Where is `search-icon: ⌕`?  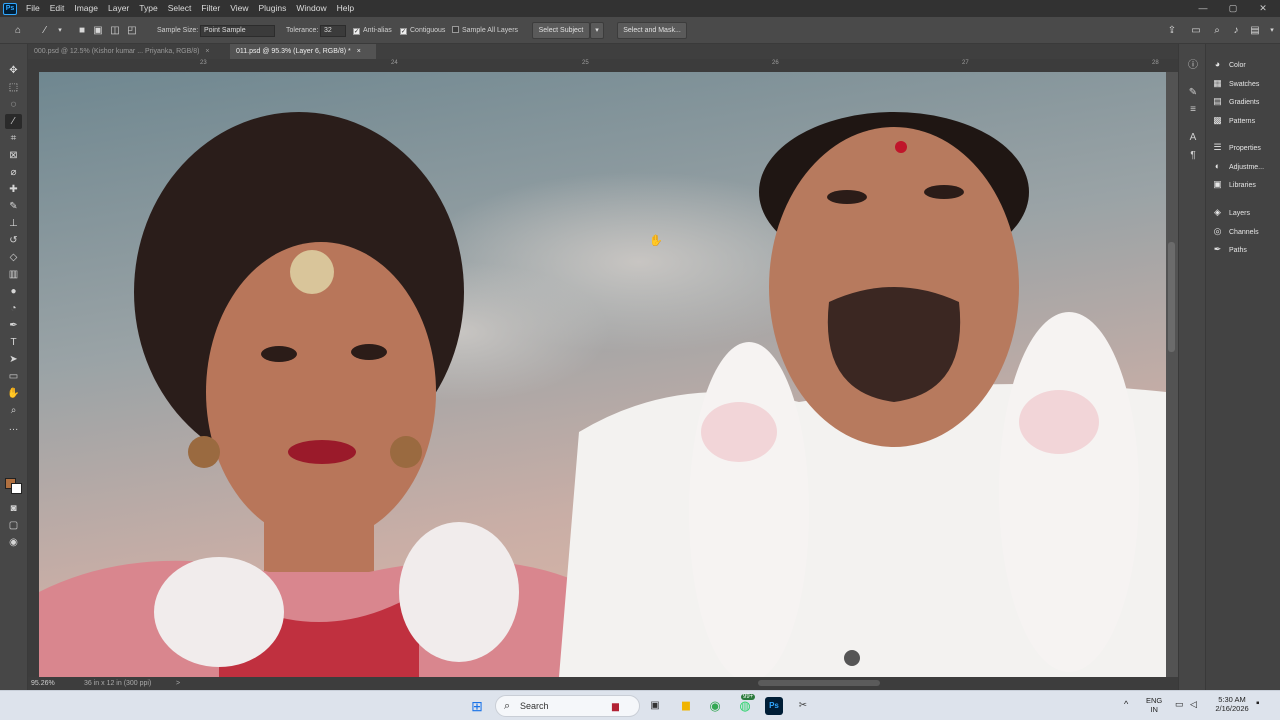
search-icon: ⌕ is located at coordinates (1217, 31).